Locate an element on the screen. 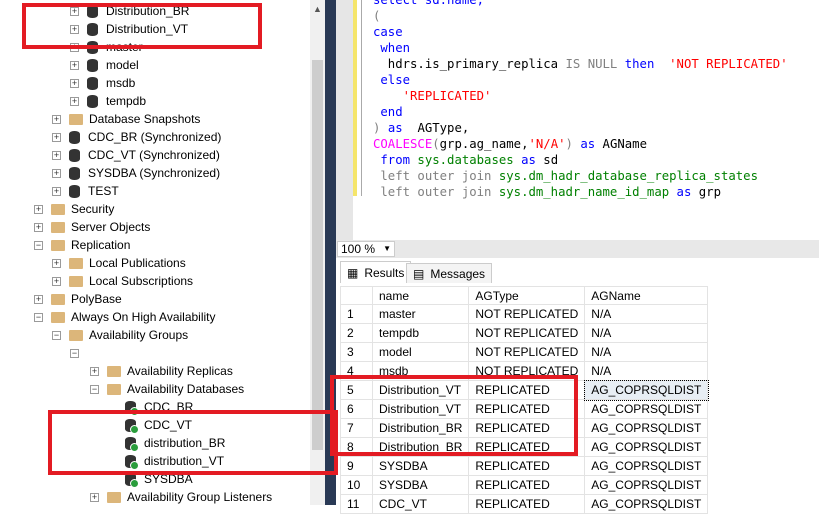 The height and width of the screenshot is (514, 819). code-token: from is located at coordinates (395, 160).